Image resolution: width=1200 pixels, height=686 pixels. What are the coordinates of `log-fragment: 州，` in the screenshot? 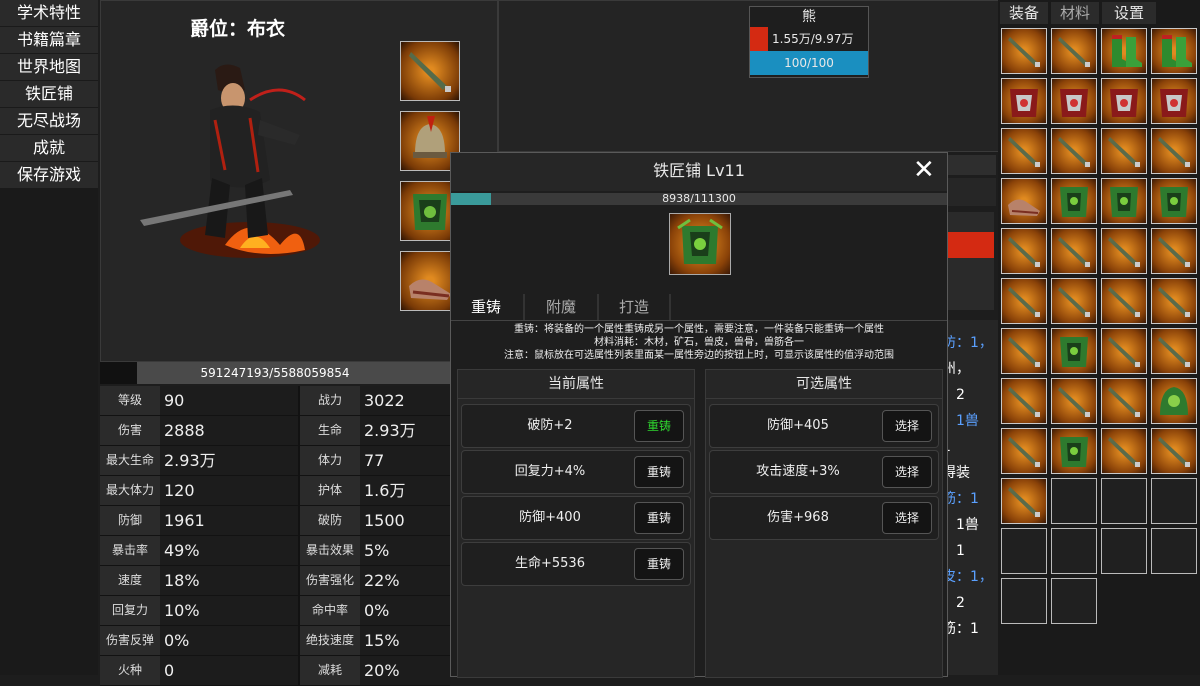 It's located at (956, 369).